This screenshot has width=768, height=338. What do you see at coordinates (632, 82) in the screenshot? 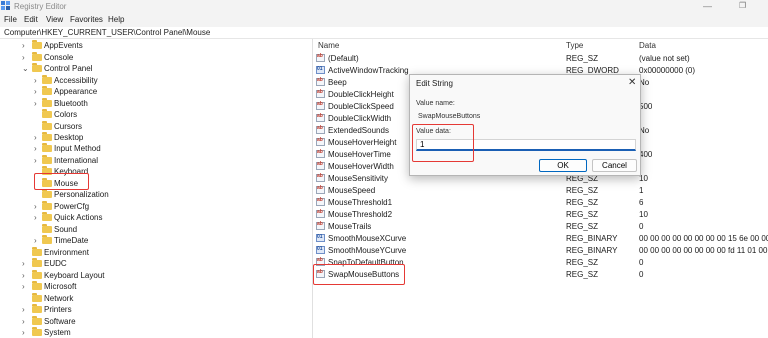
I see `close-icon: ✕` at bounding box center [632, 82].